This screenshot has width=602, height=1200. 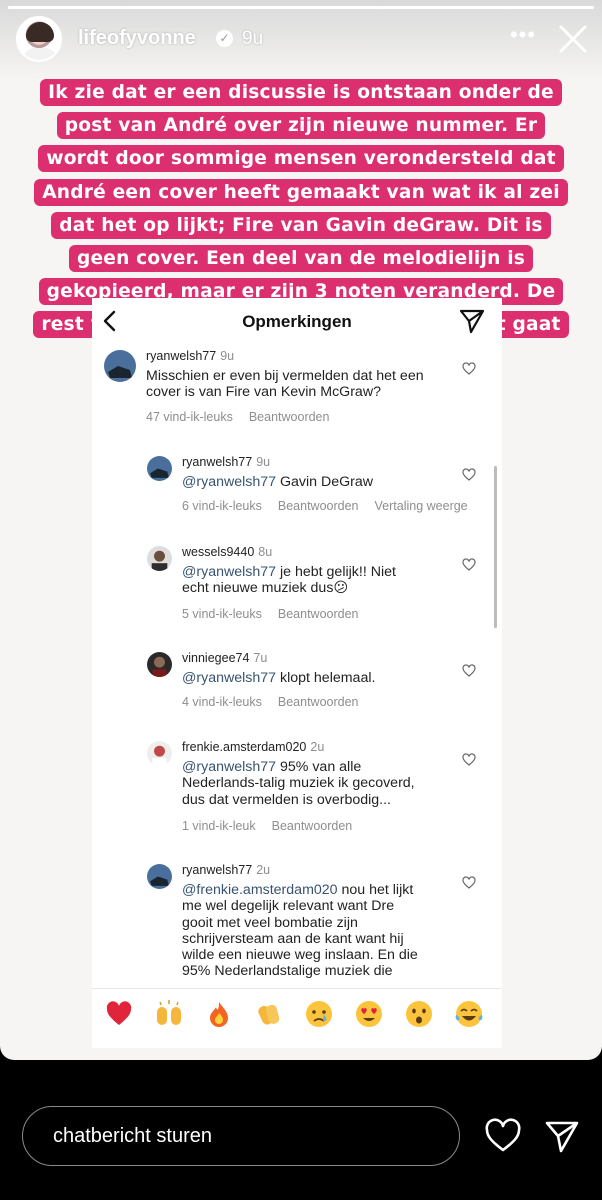 I want to click on comment-time: 8u, so click(x=265, y=552).